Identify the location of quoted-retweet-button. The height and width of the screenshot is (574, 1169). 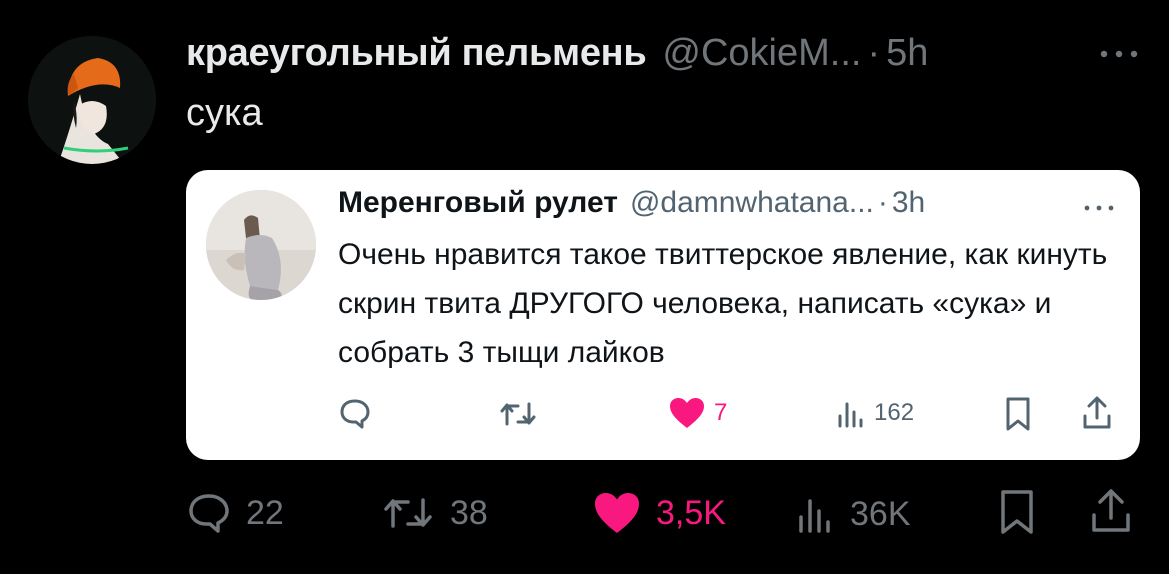
(518, 414).